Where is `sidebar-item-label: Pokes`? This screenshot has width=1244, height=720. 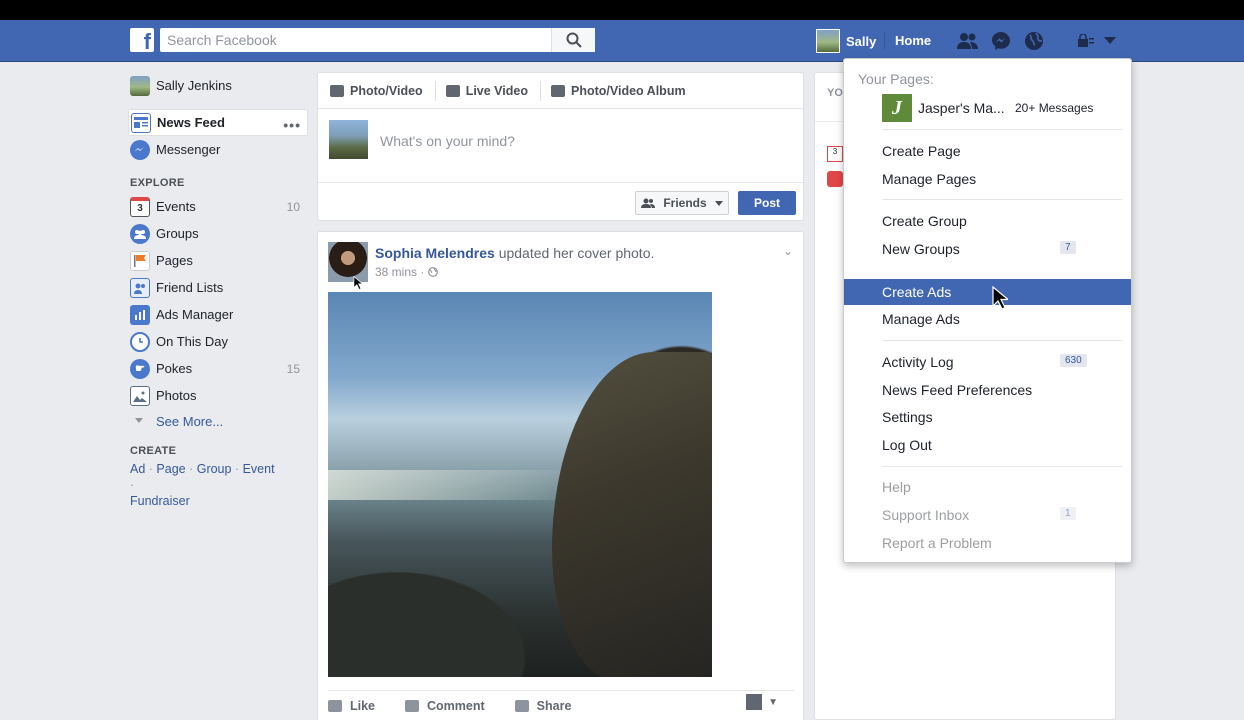 sidebar-item-label: Pokes is located at coordinates (174, 368).